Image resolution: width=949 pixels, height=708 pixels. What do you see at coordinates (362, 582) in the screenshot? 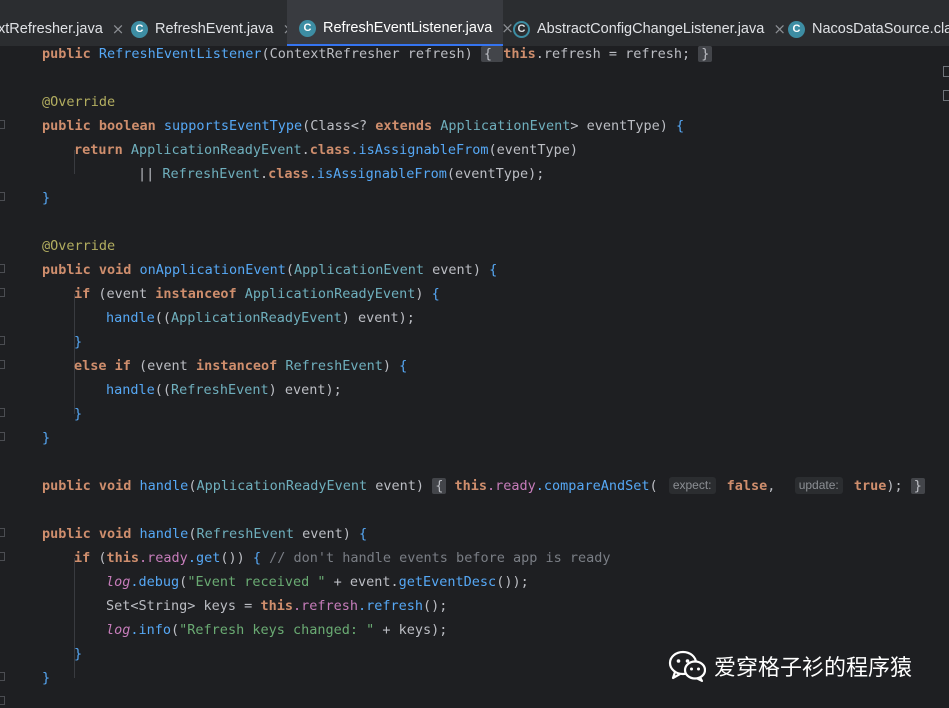
I see `code-token: + event.` at bounding box center [362, 582].